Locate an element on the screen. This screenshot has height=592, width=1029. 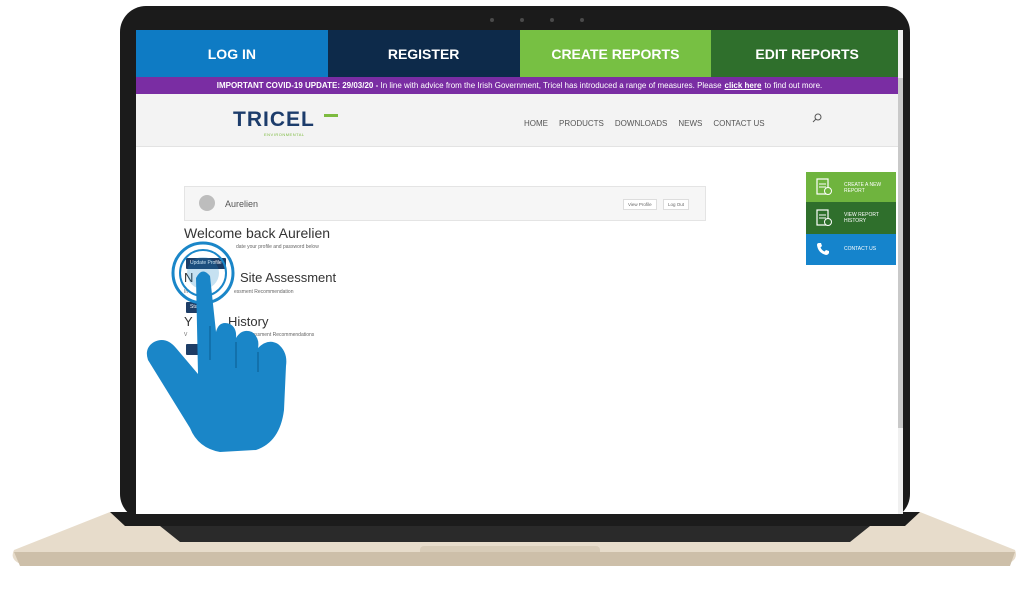
laptop-base is located at coordinates (514, 539).